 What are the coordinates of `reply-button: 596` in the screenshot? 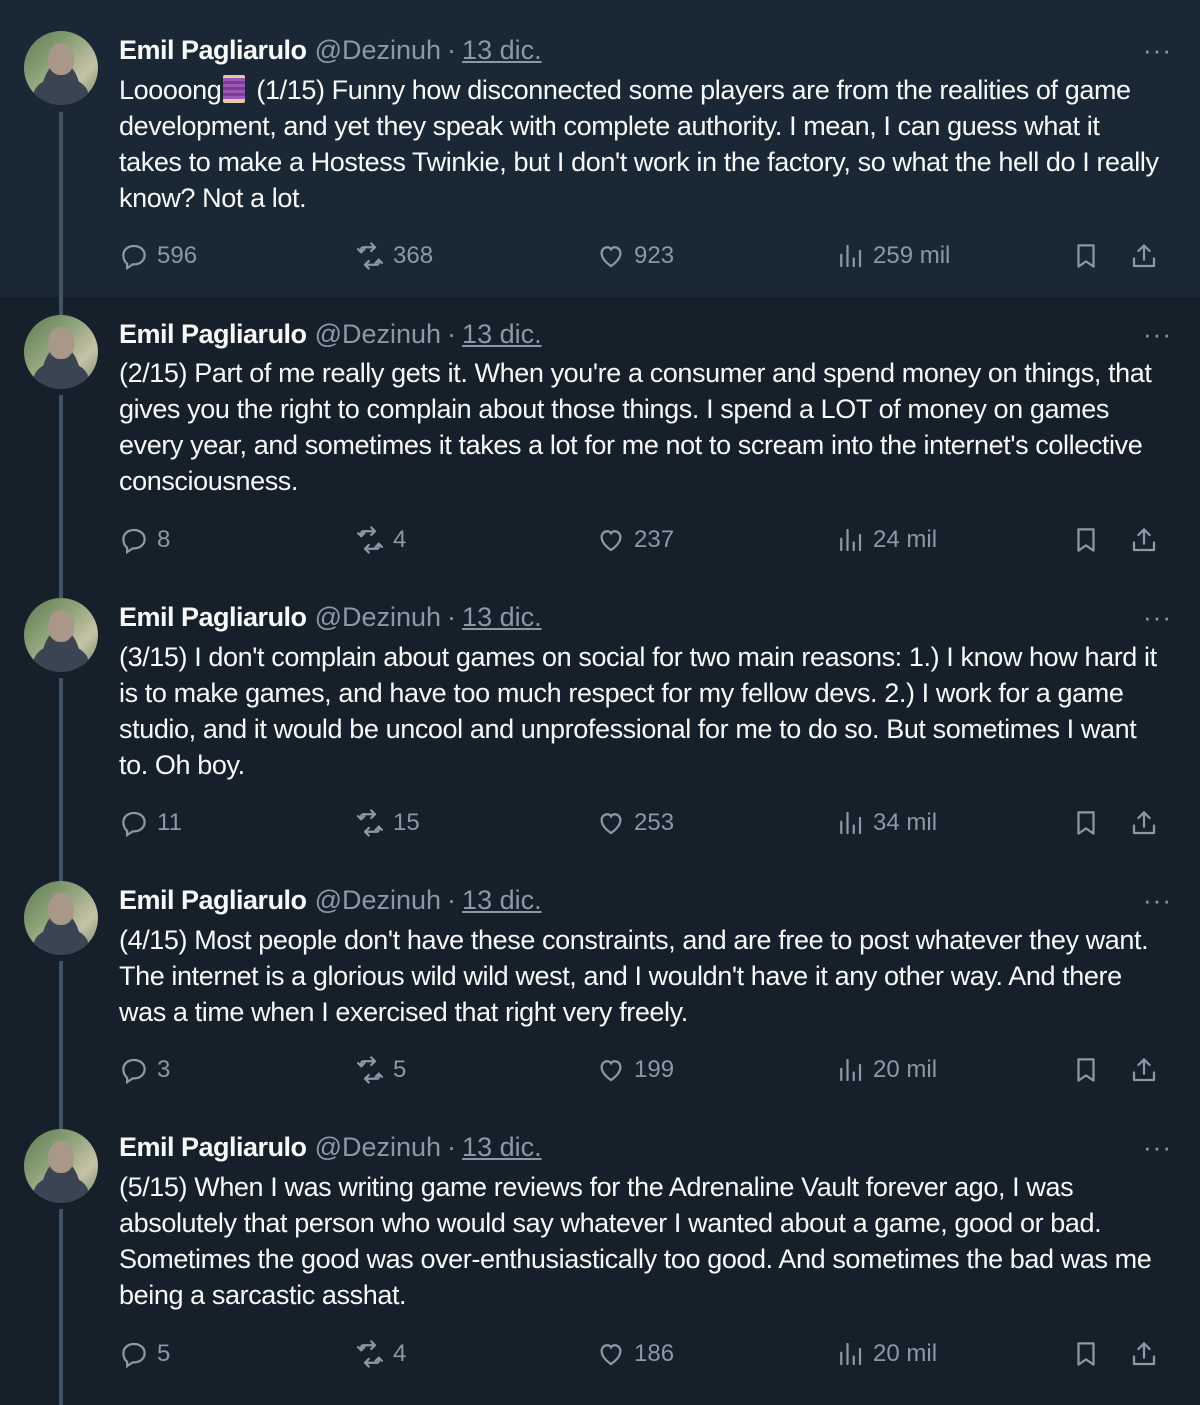 It's located at (158, 256).